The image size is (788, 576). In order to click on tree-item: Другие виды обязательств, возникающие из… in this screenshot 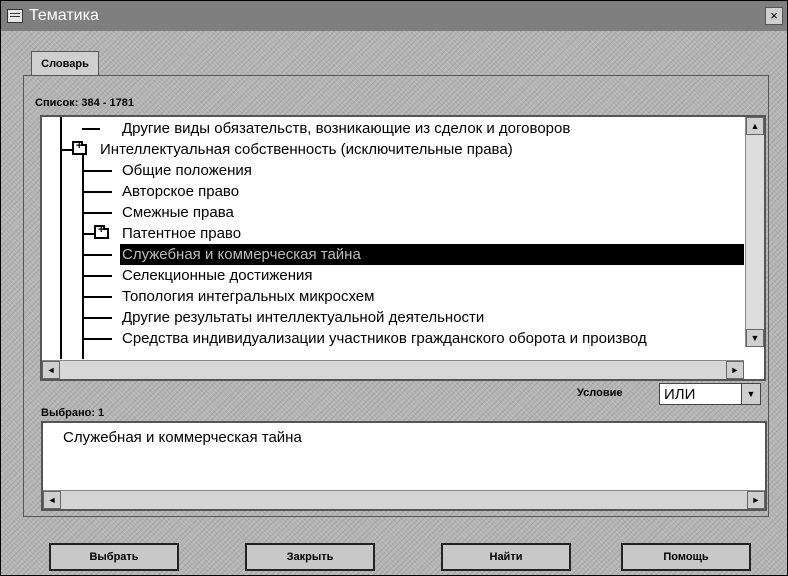, I will do `click(346, 128)`.